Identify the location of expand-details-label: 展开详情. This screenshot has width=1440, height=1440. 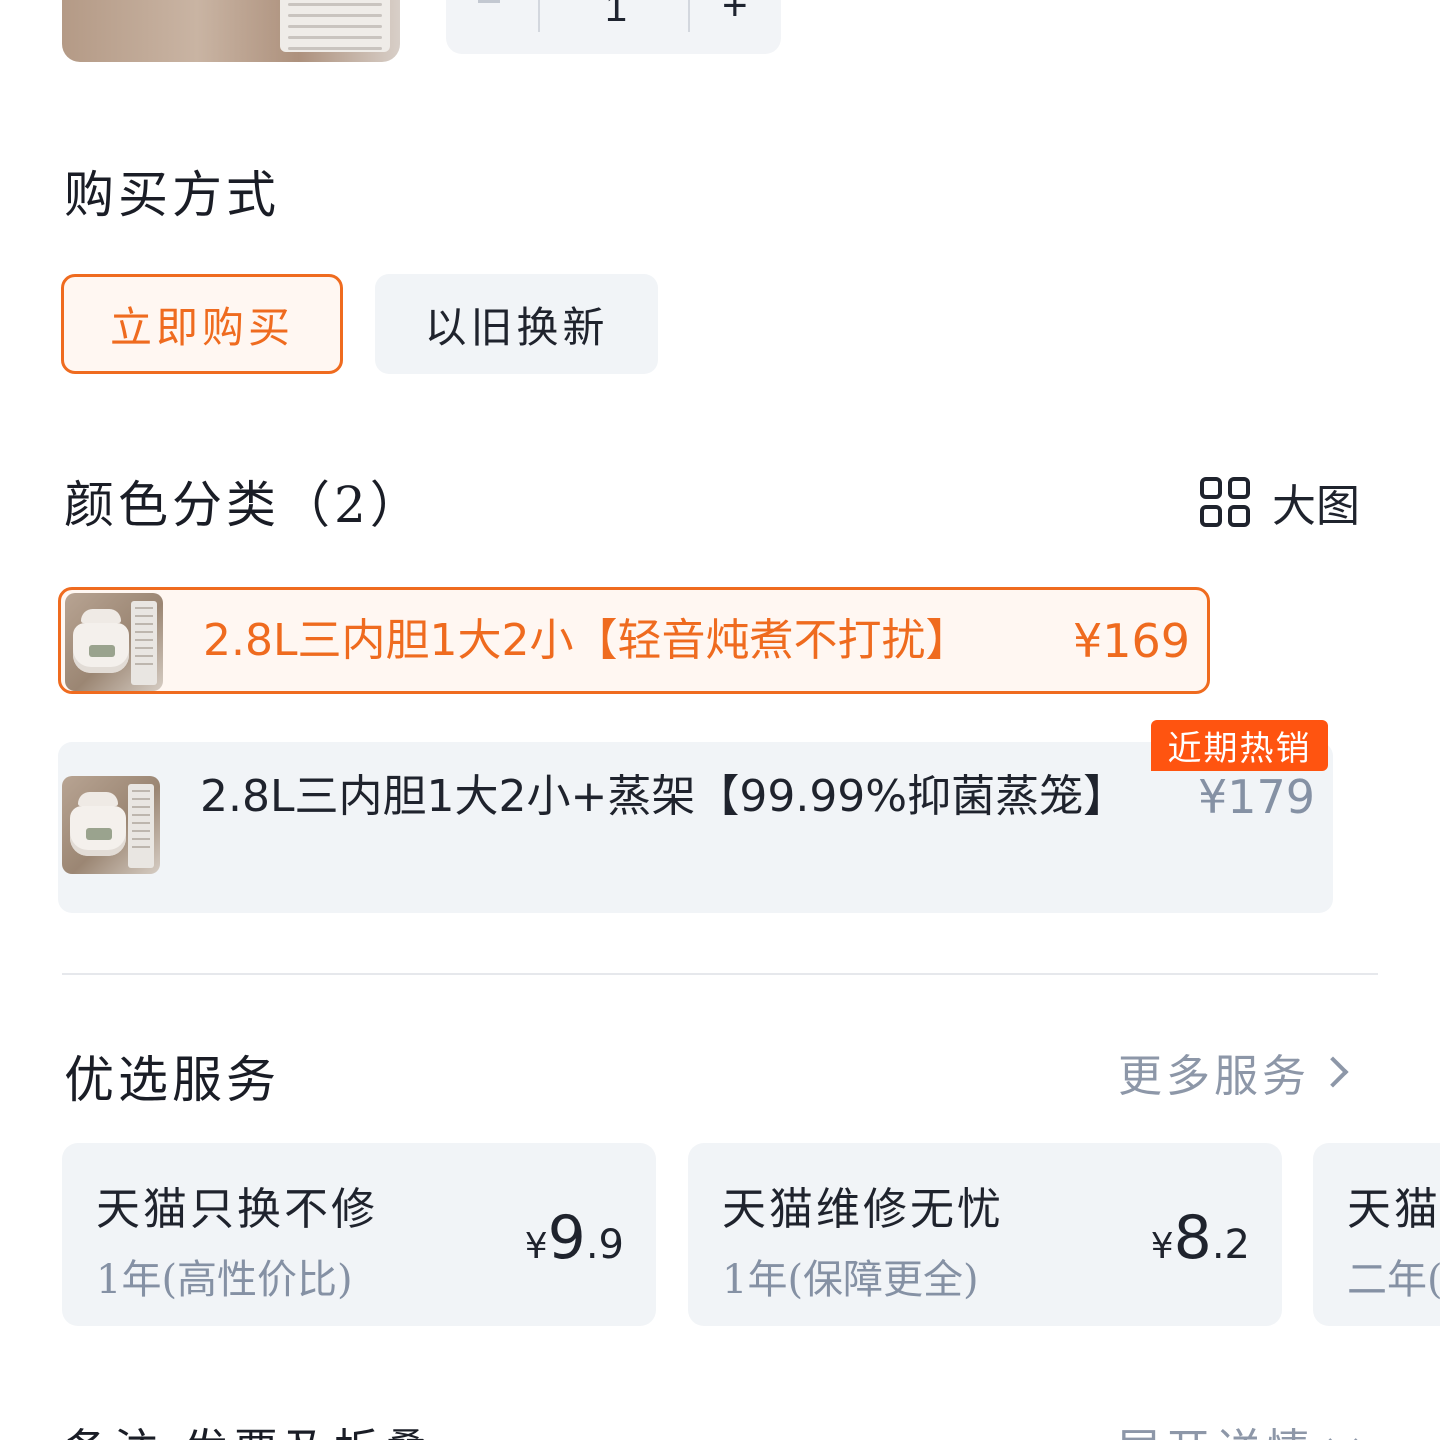
(1216, 1427).